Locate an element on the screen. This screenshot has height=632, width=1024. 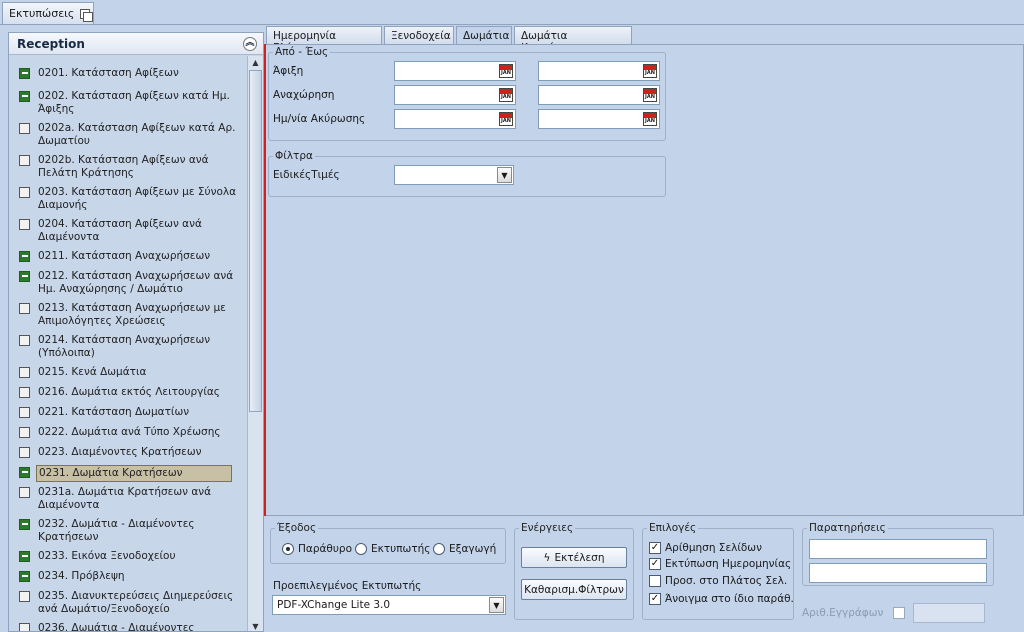
report-list-item: 0231. Δωμάτια Κρατήσεων is located at coordinates (127, 473).